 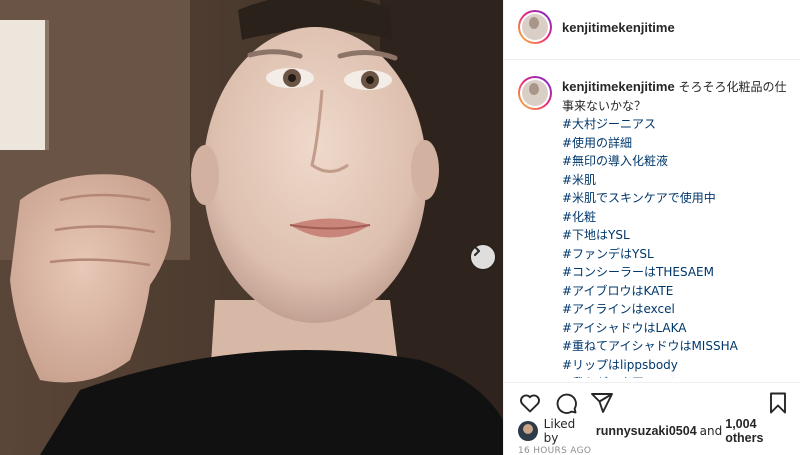 I want to click on comment-icon, so click(x=566, y=403).